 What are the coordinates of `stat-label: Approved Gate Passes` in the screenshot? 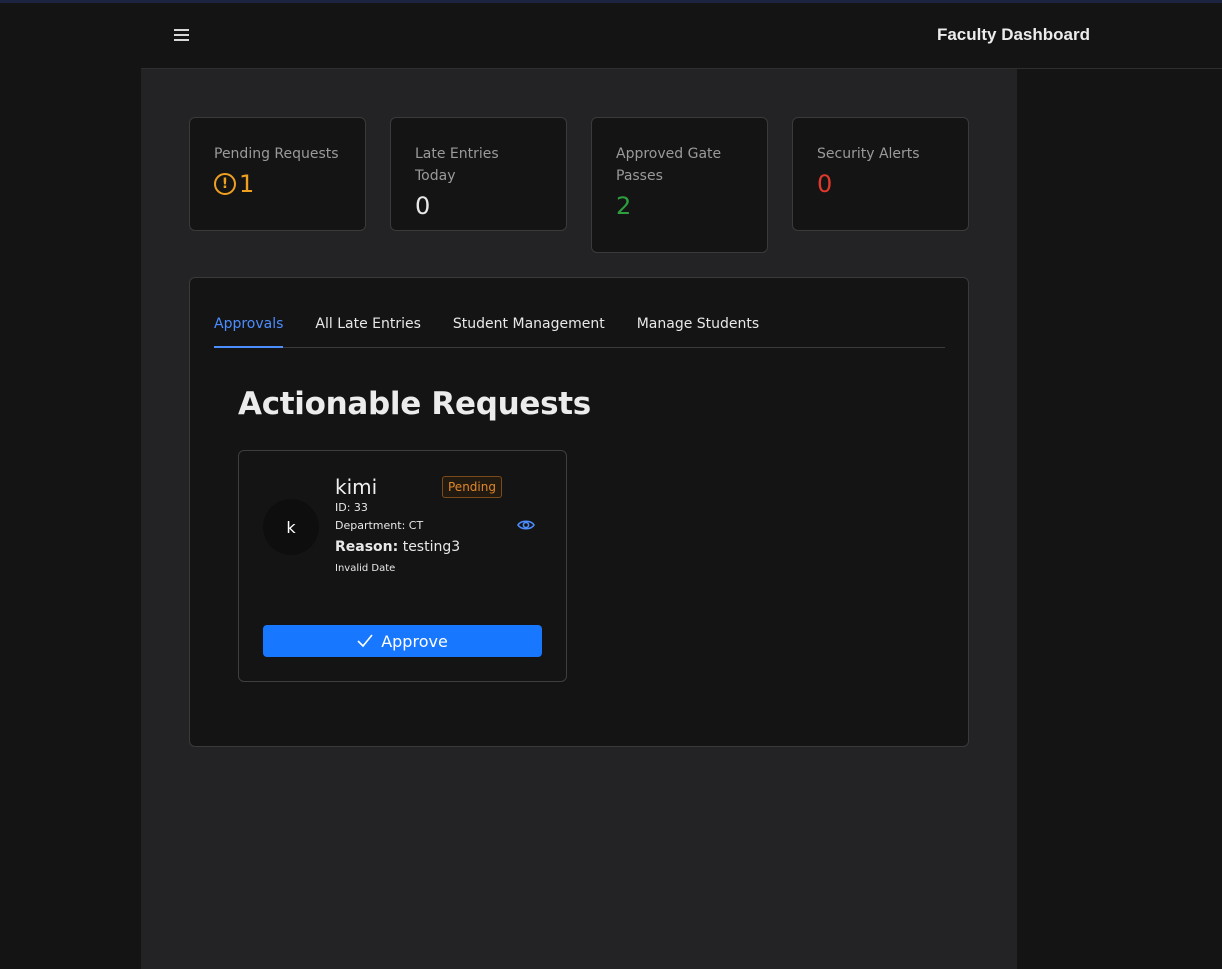 It's located at (669, 165).